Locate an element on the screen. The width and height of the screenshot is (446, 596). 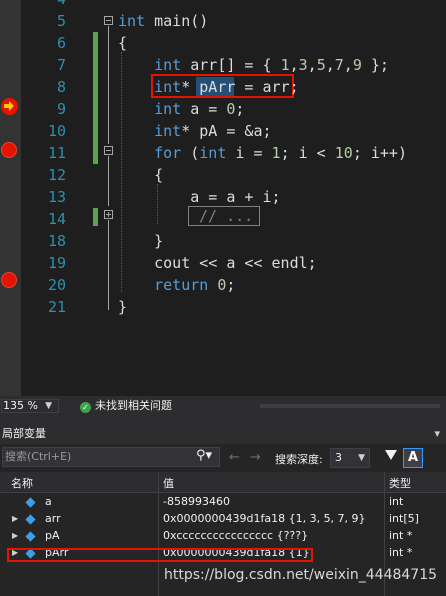
code-line-19: cout << a << endl; is located at coordinates (217, 263).